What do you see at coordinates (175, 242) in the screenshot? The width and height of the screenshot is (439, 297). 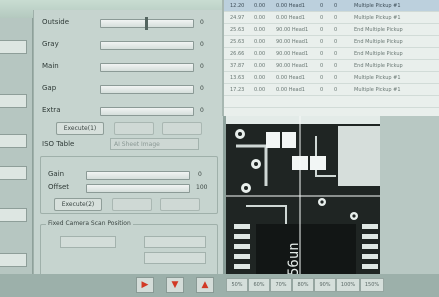 I see `camera-y-field` at bounding box center [175, 242].